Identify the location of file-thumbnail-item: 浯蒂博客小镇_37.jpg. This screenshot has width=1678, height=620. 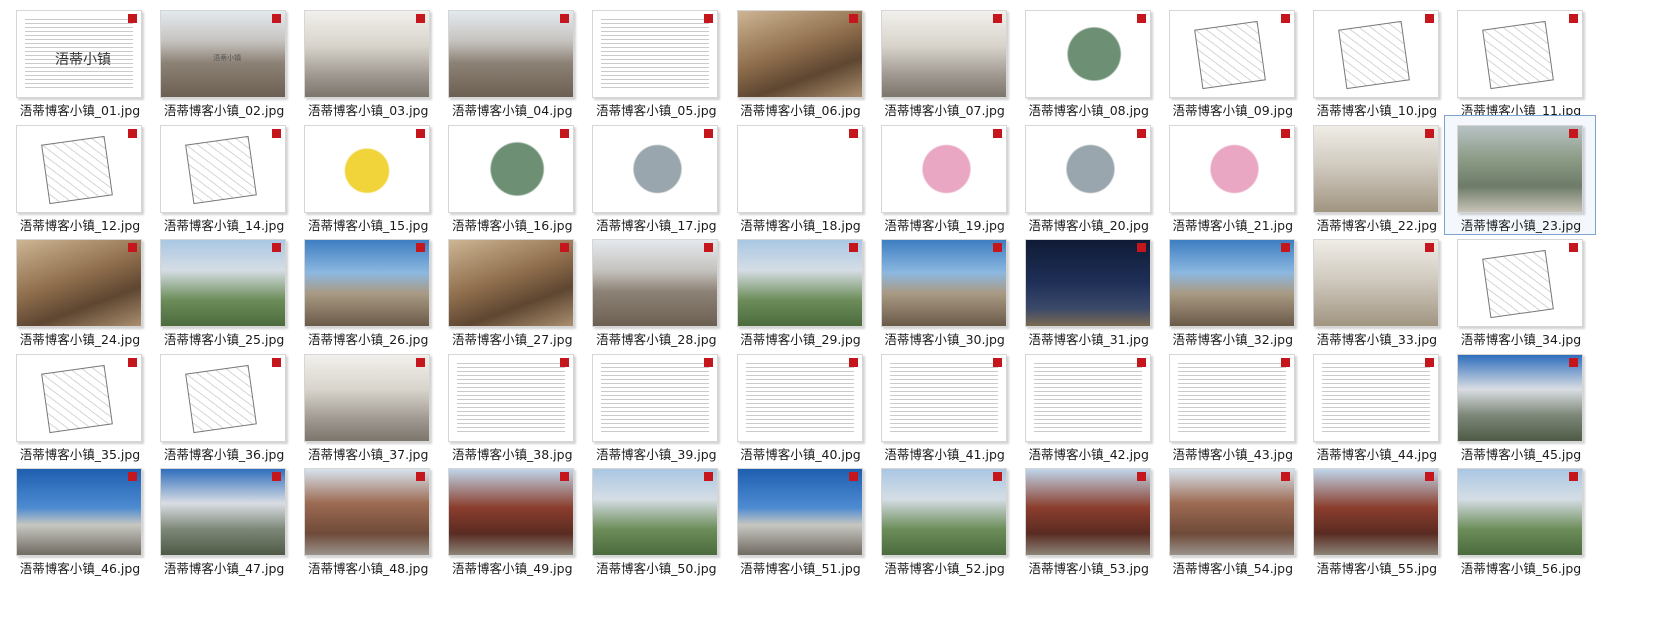
(367, 404).